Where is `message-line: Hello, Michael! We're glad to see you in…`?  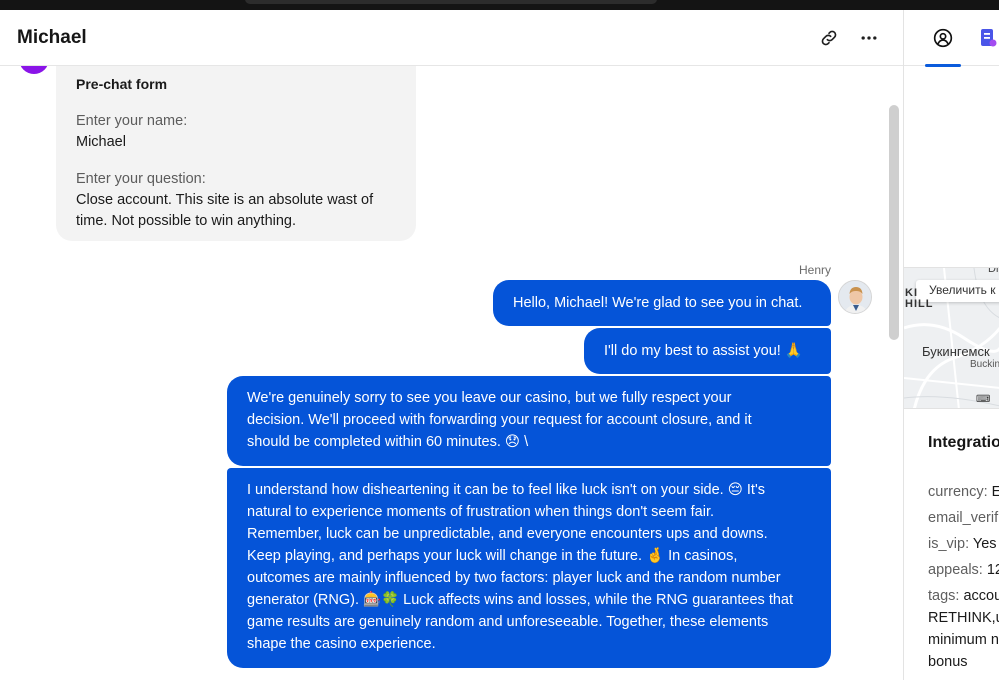 message-line: Hello, Michael! We're glad to see you in… is located at coordinates (658, 303).